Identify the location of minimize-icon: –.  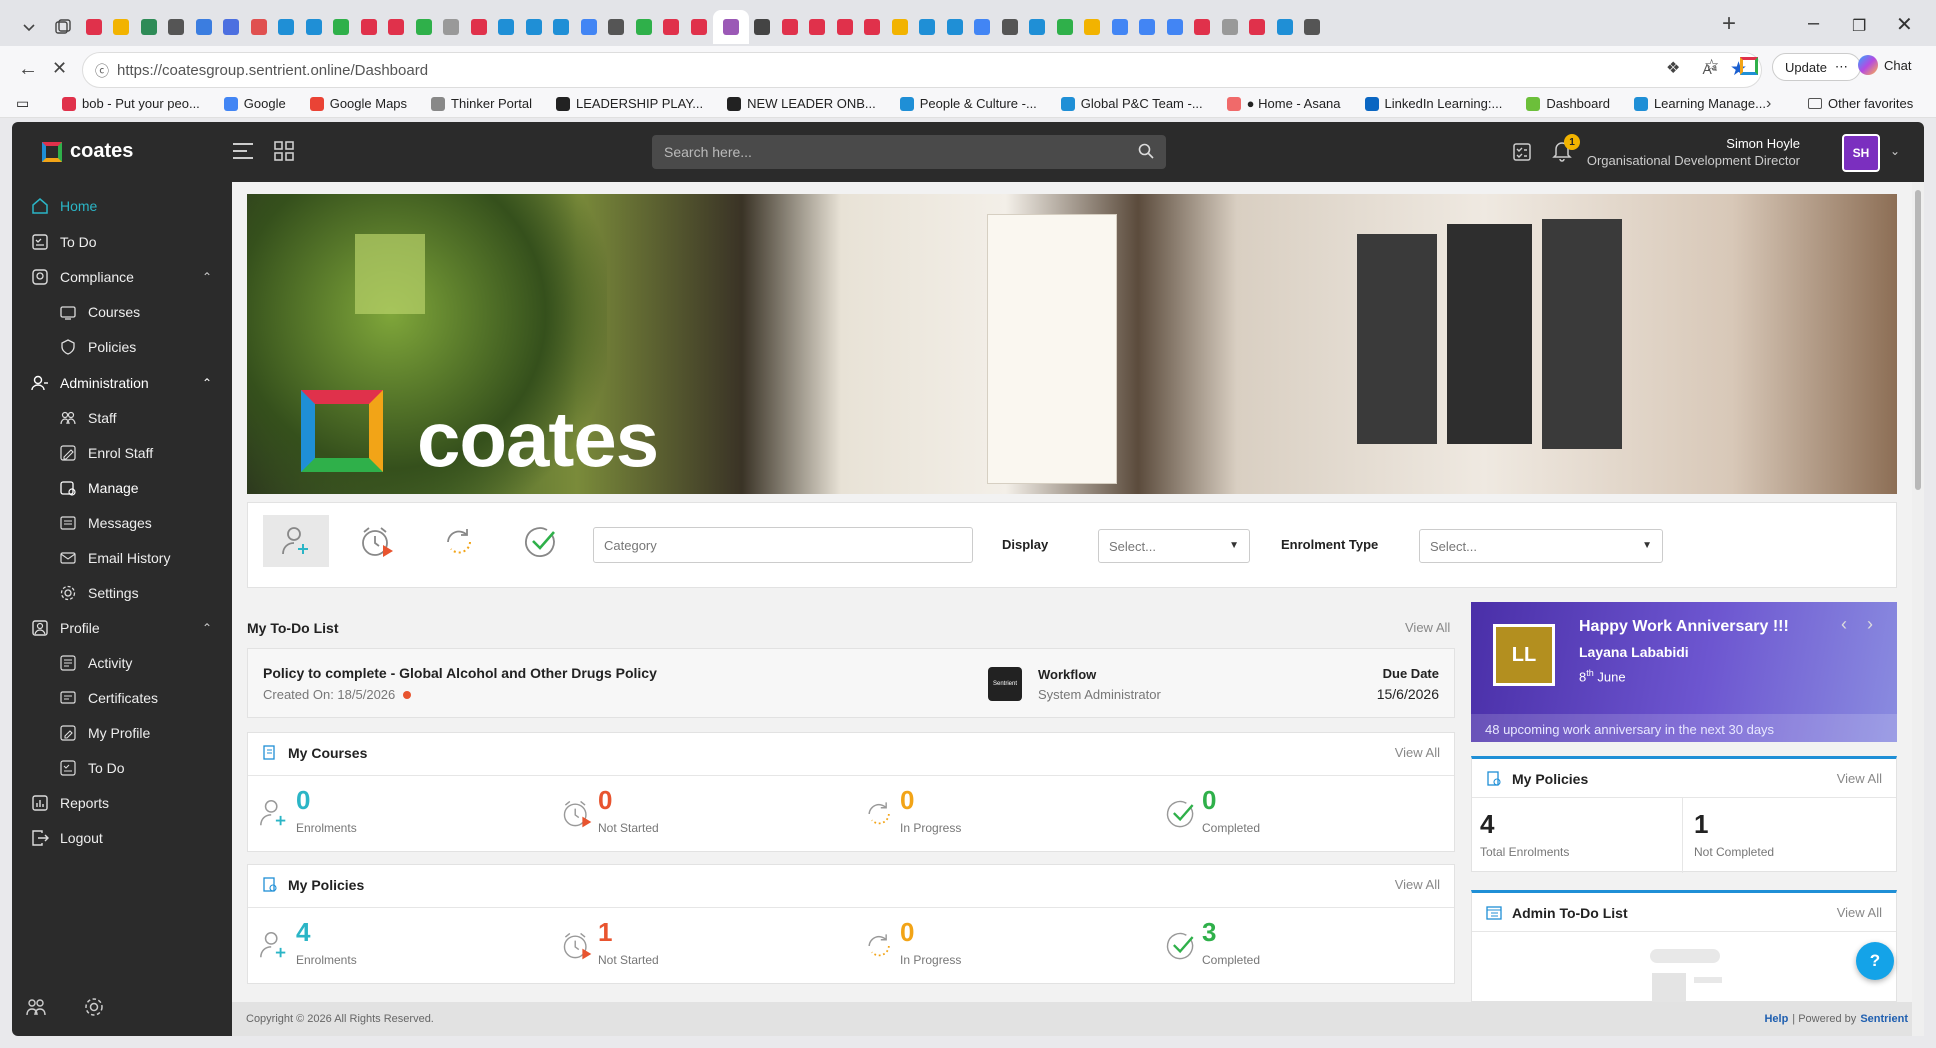
(1813, 23).